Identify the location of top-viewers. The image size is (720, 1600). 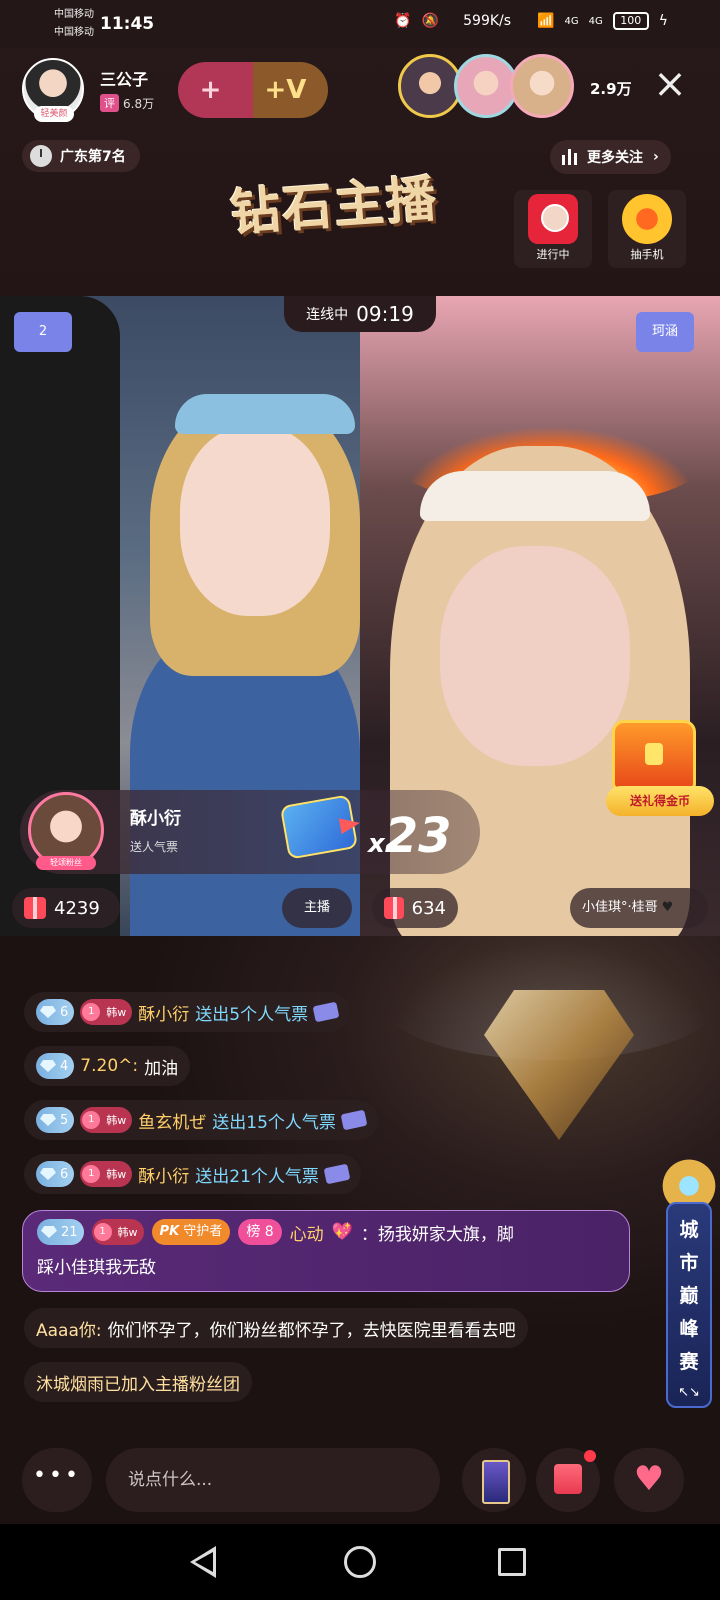
(486, 86).